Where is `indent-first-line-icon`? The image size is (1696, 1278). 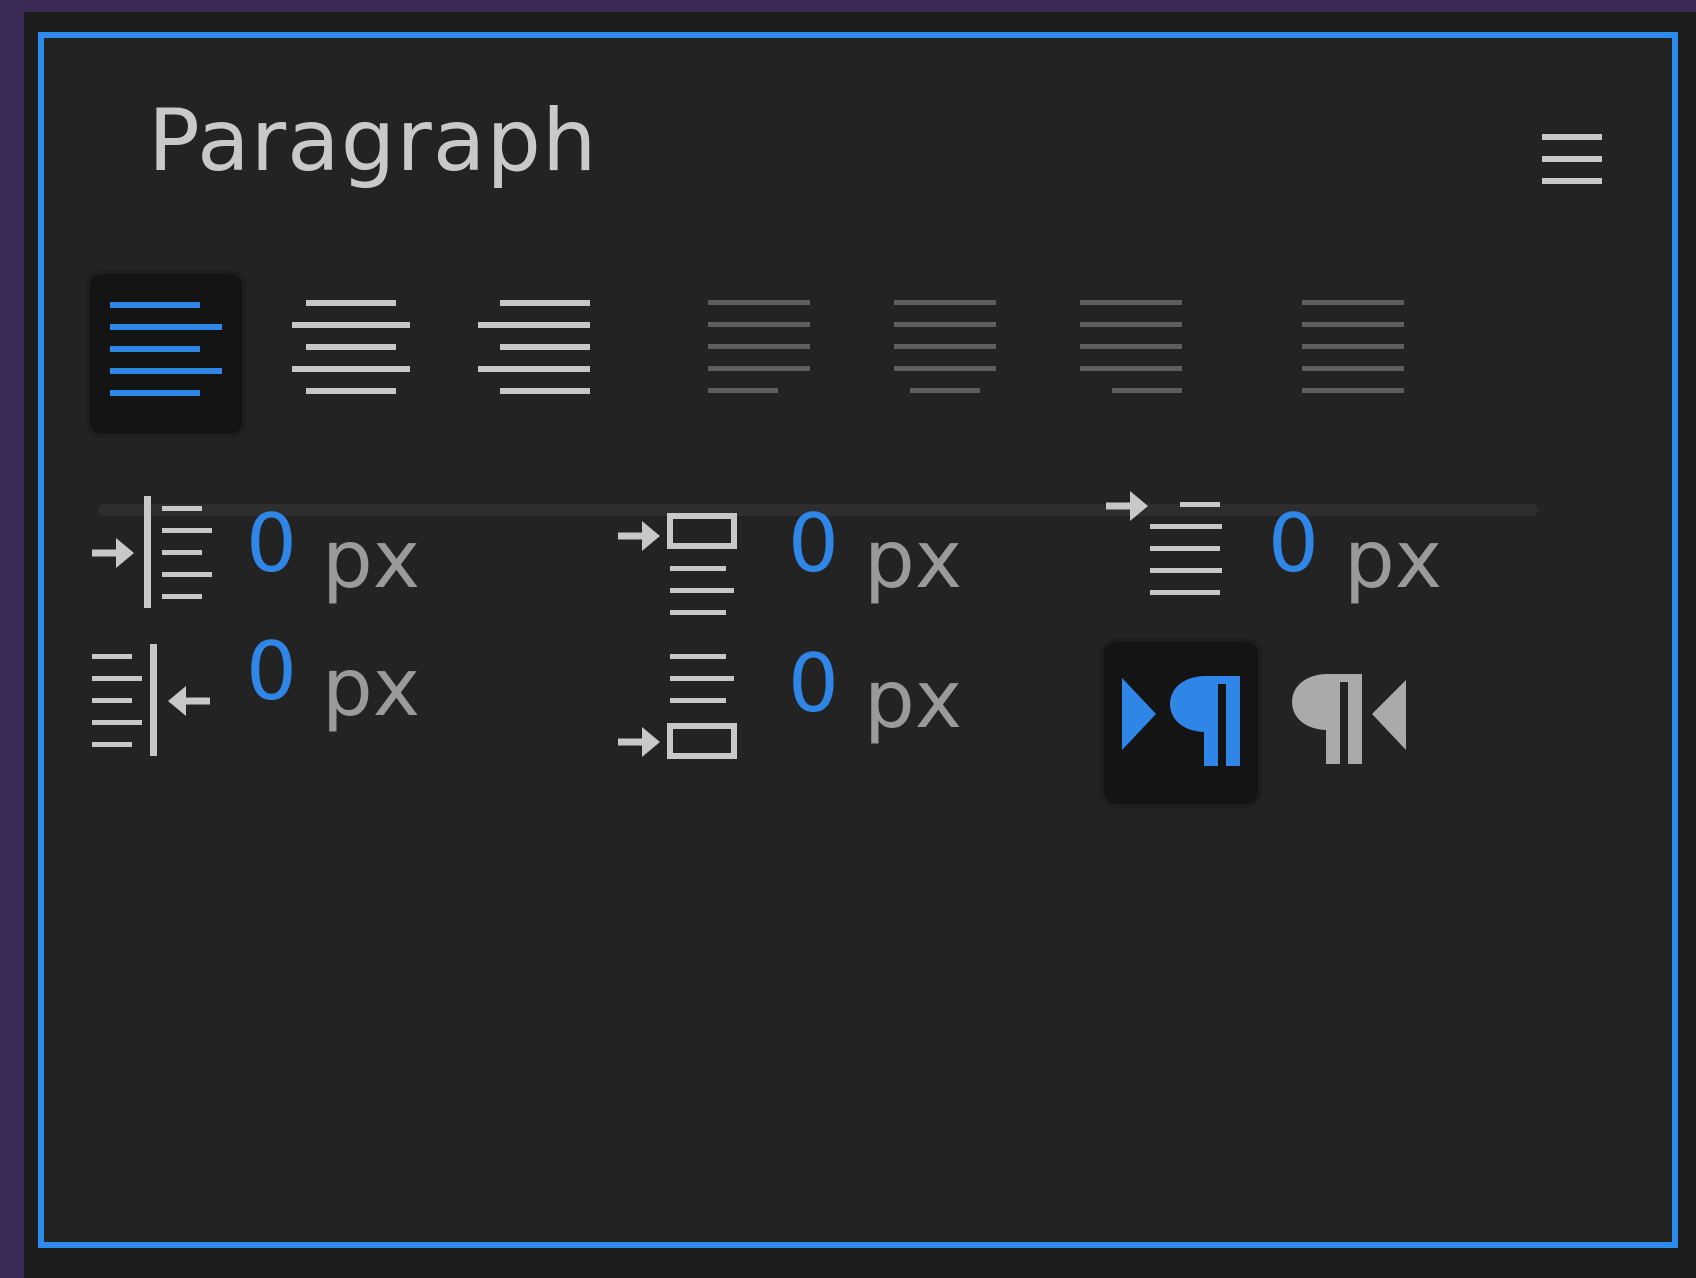
indent-first-line-icon is located at coordinates (1164, 543).